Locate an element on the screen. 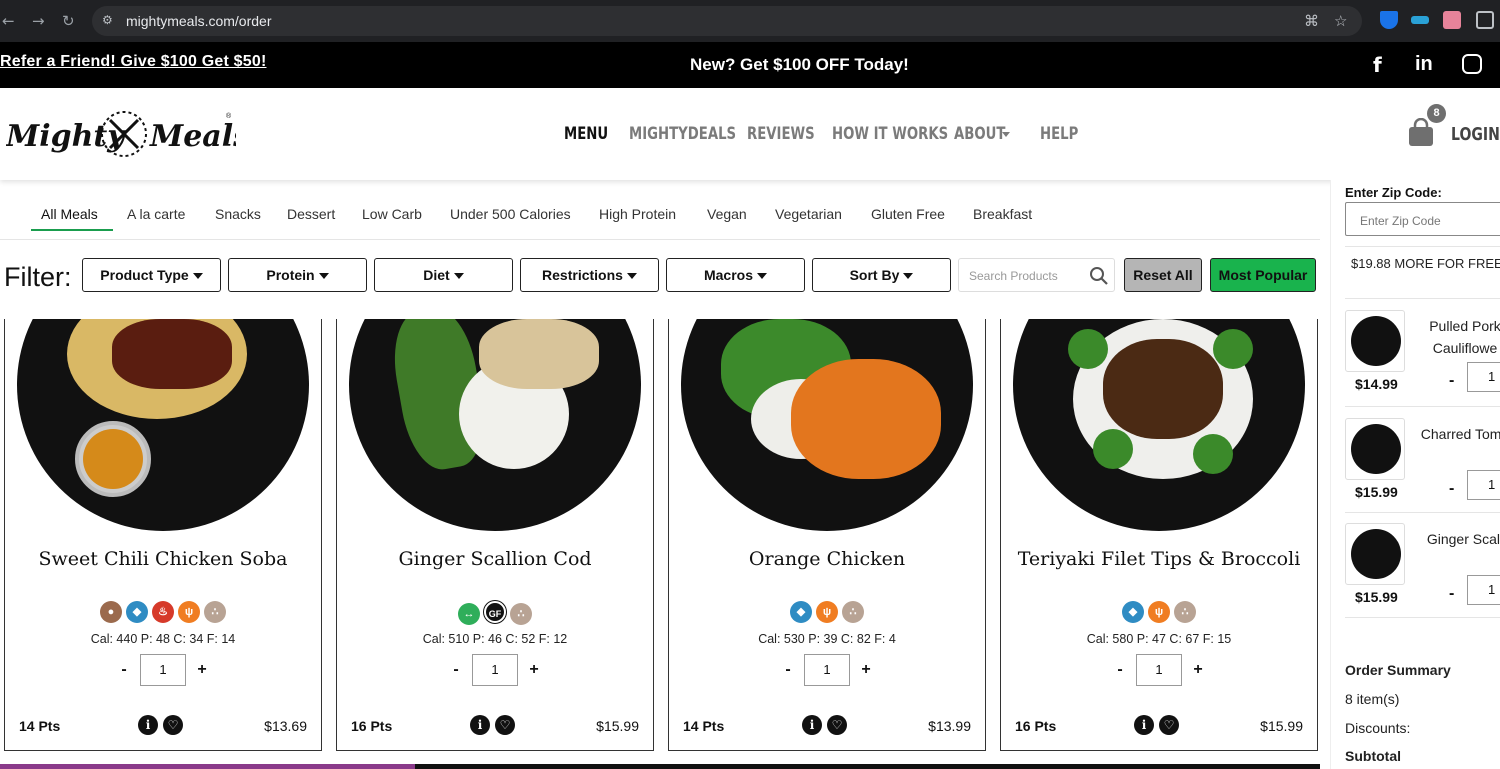  login-link: LOGIN is located at coordinates (1475, 134).